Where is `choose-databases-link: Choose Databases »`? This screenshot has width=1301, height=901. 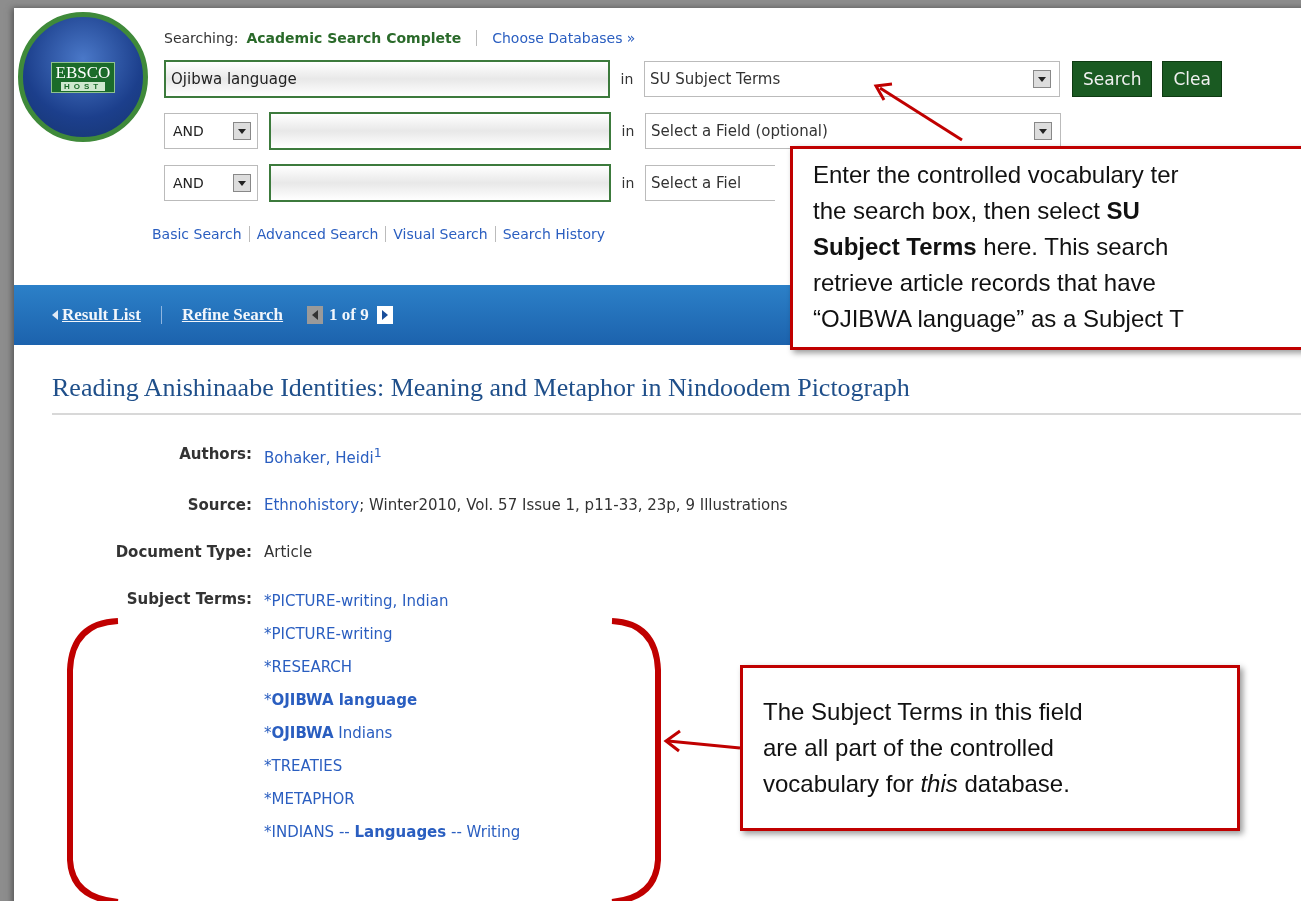
choose-databases-link: Choose Databases » is located at coordinates (564, 38).